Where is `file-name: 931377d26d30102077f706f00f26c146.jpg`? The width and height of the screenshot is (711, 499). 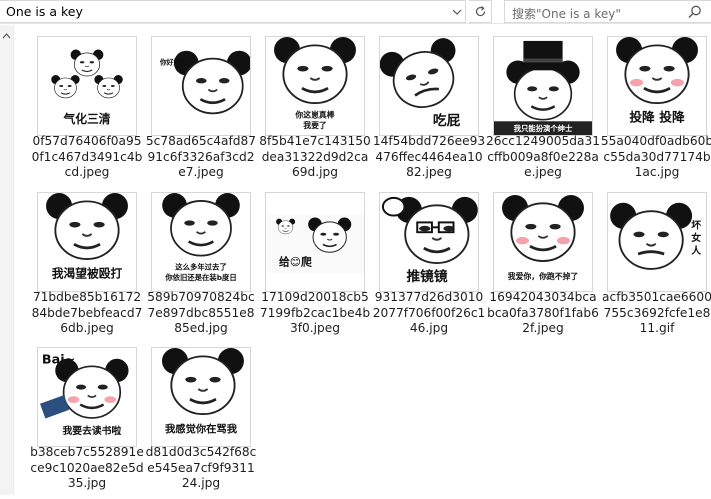
file-name: 931377d26d30102077f706f00f26c146.jpg is located at coordinates (429, 313).